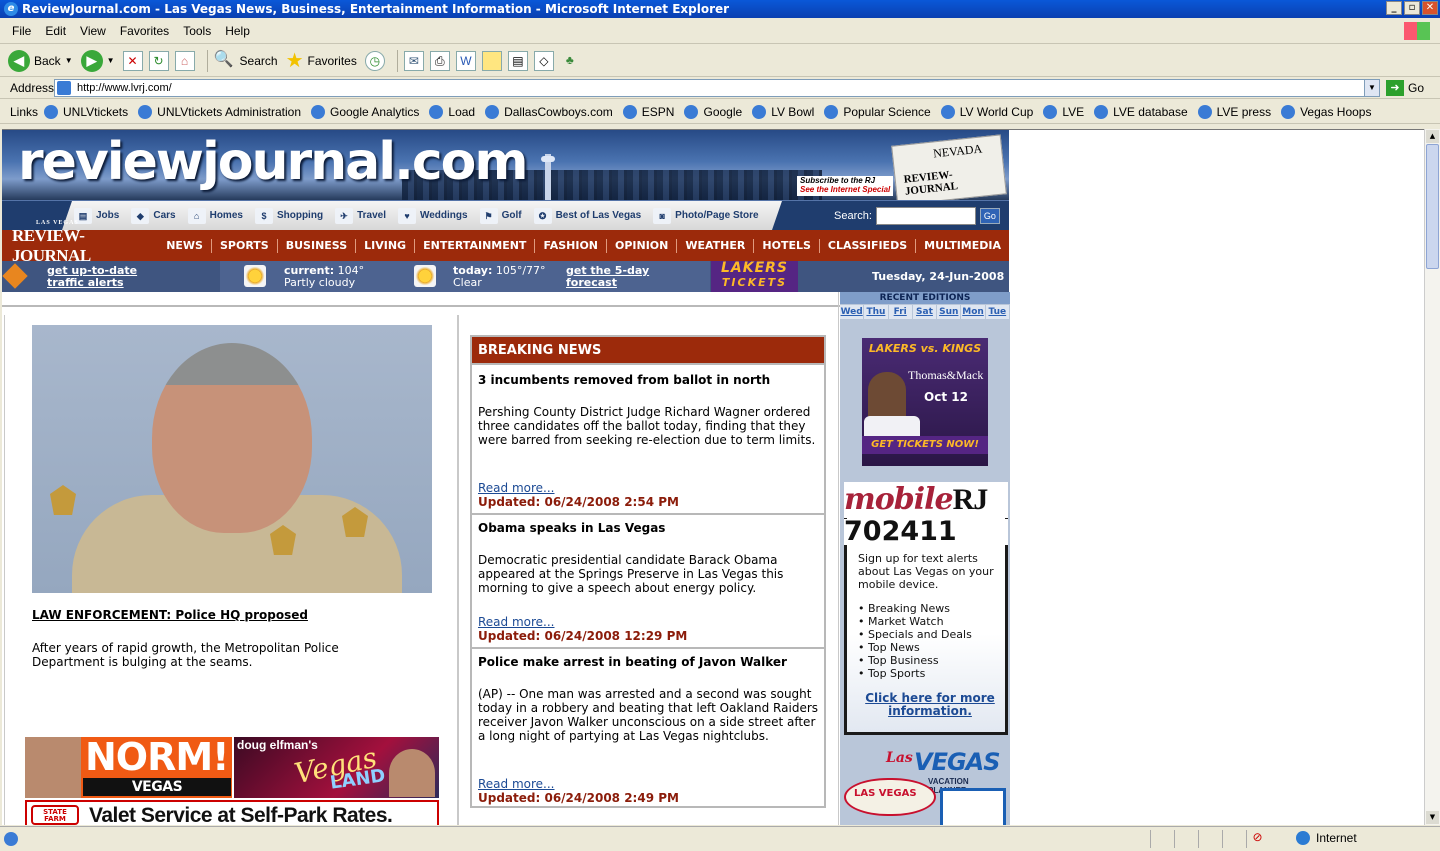 The height and width of the screenshot is (851, 1440). Describe the element at coordinates (517, 60) in the screenshot. I see `research-icon: ▤` at that location.